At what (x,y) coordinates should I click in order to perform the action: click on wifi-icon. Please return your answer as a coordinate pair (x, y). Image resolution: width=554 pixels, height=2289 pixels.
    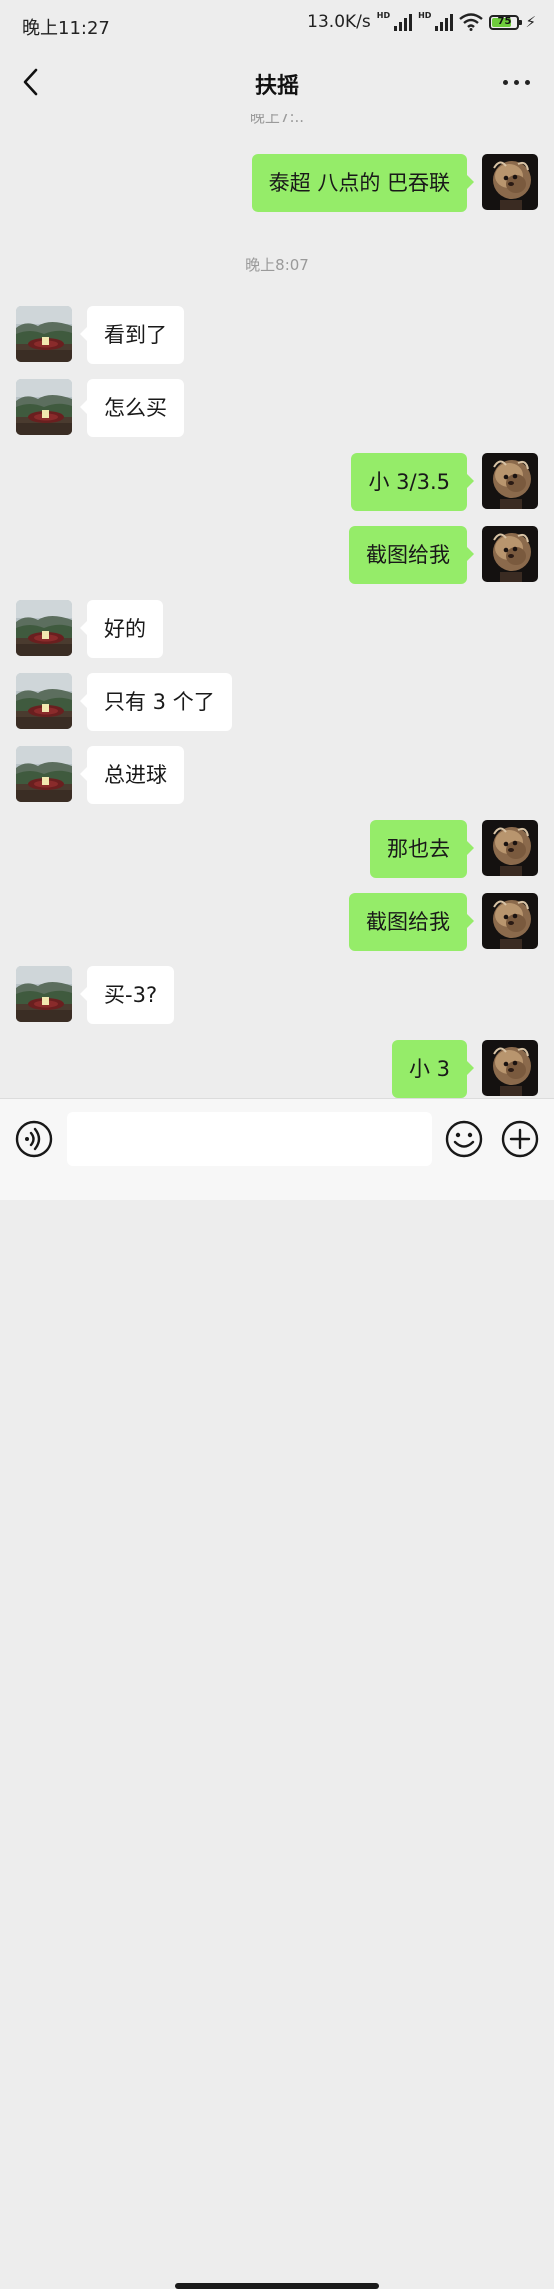
    Looking at the image, I should click on (471, 22).